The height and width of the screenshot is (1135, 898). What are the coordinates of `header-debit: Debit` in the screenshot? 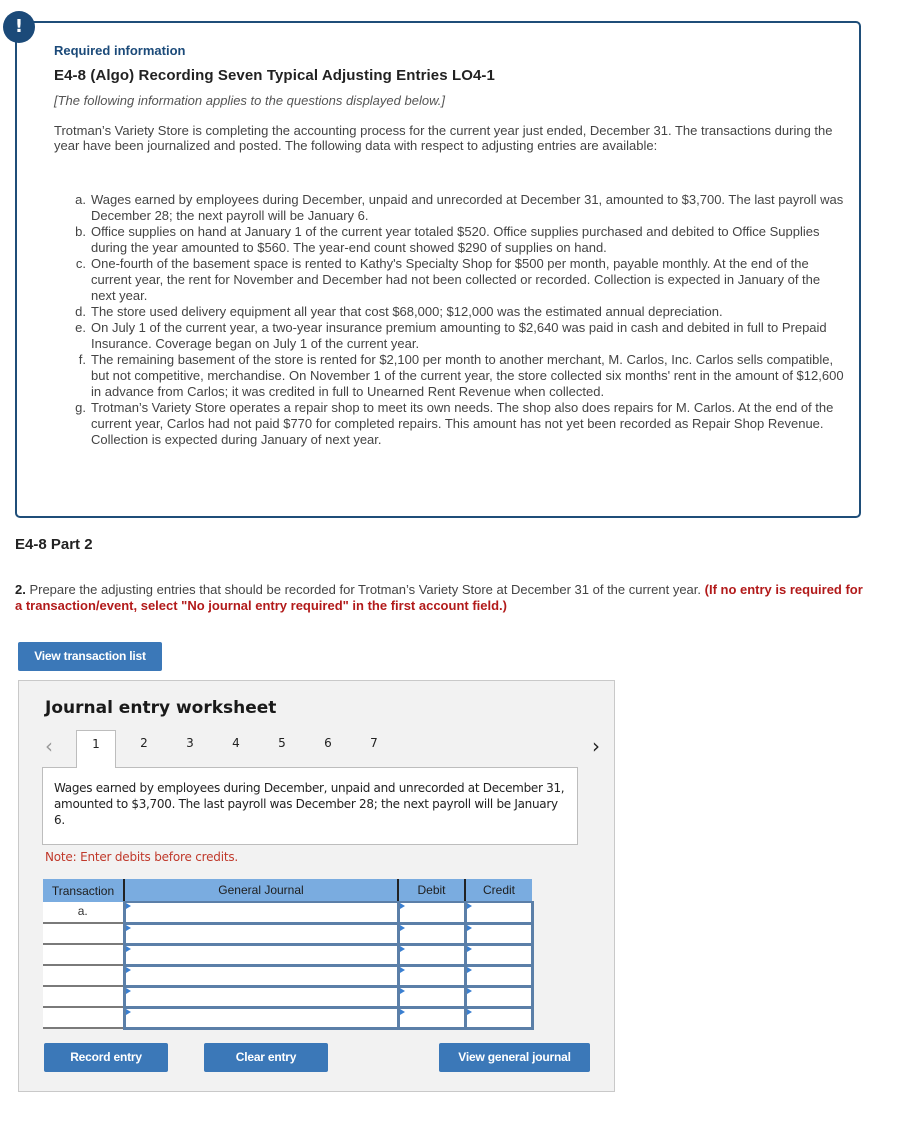 It's located at (432, 890).